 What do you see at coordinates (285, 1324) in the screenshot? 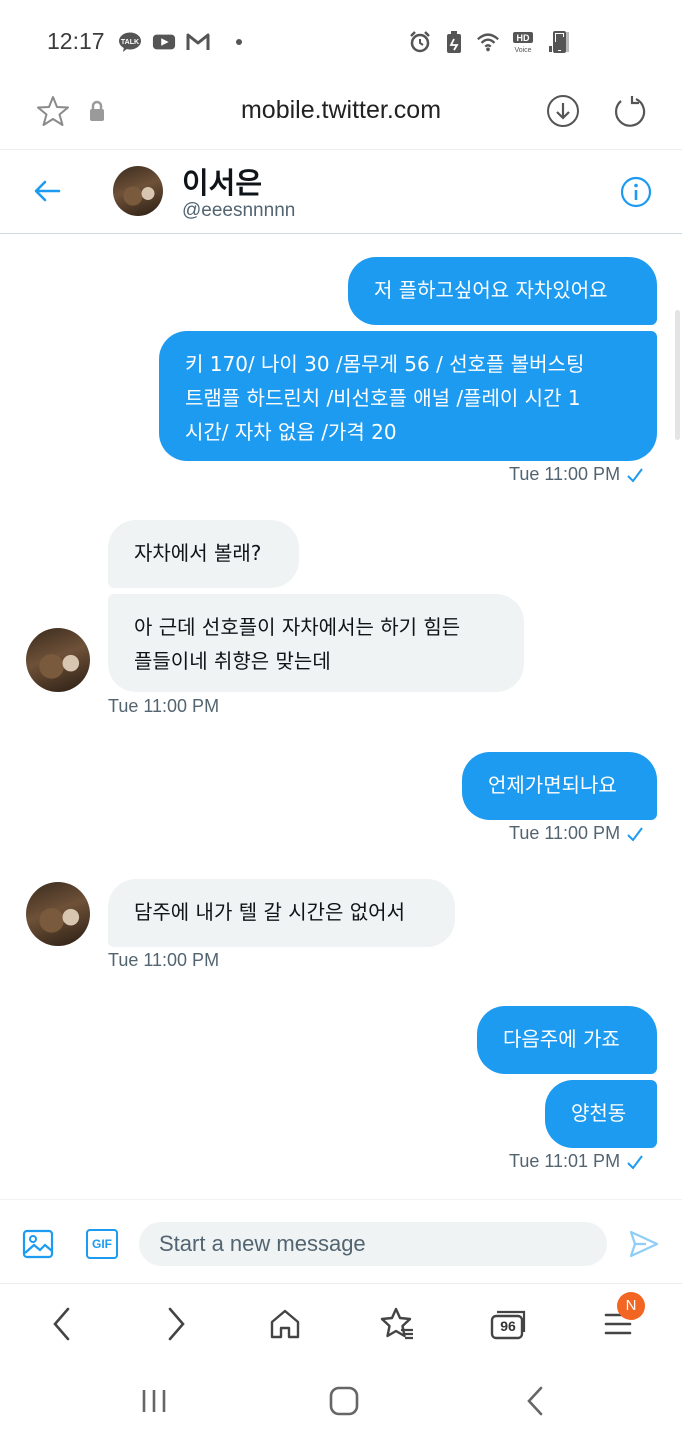
I see `home-icon` at bounding box center [285, 1324].